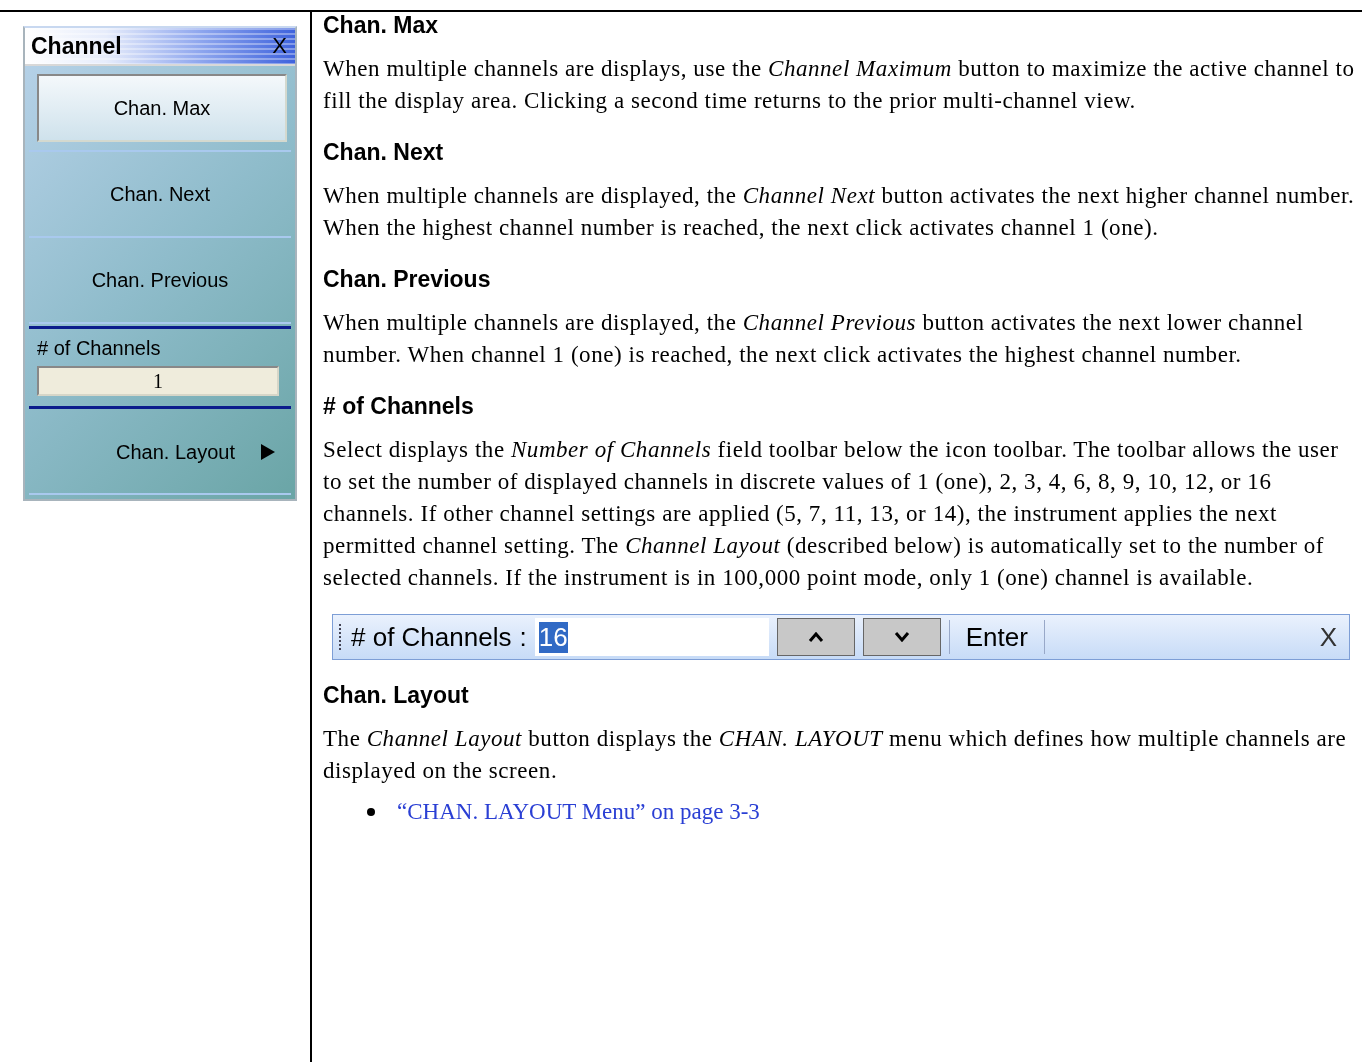 This screenshot has height=1062, width=1362. I want to click on caret-down-icon, so click(901, 637).